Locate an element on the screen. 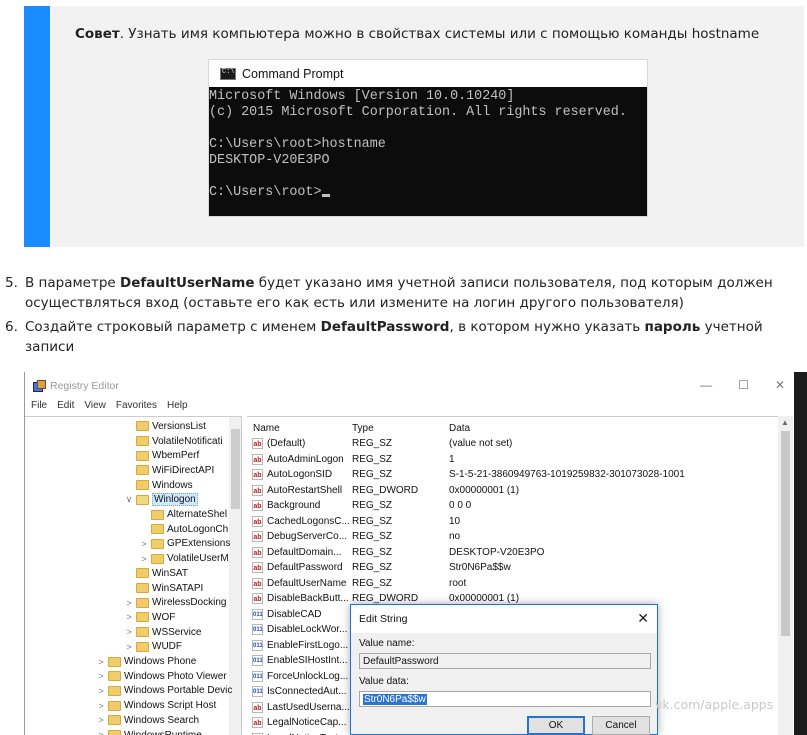 The image size is (807, 735). tree-item: Windows is located at coordinates (159, 485).